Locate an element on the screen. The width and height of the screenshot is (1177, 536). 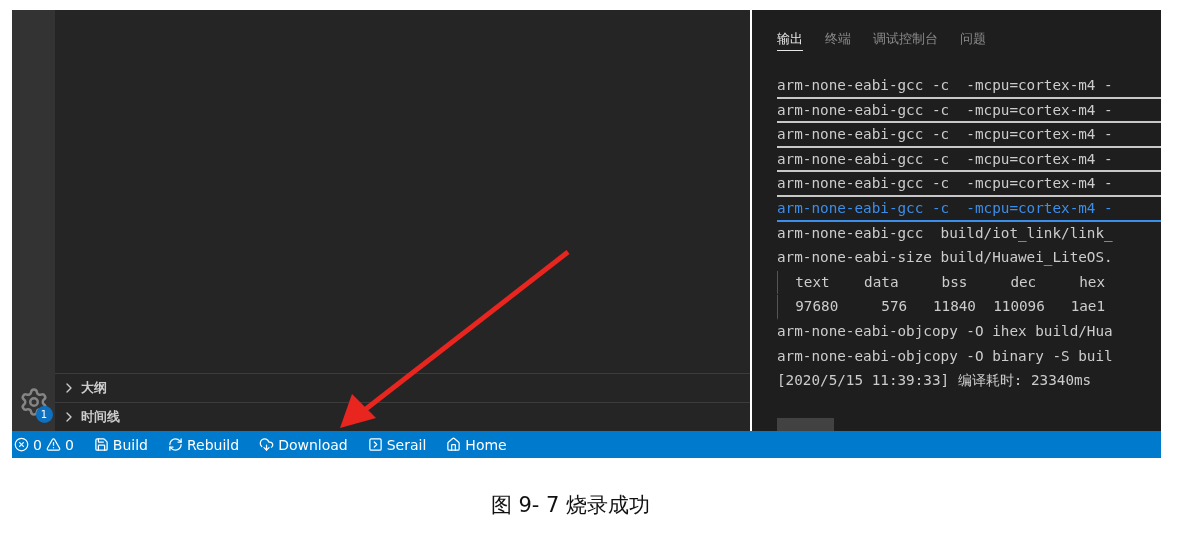
output-line: [2020/5/15 11:39:33] 编译耗时: 23340ms is located at coordinates (935, 381).